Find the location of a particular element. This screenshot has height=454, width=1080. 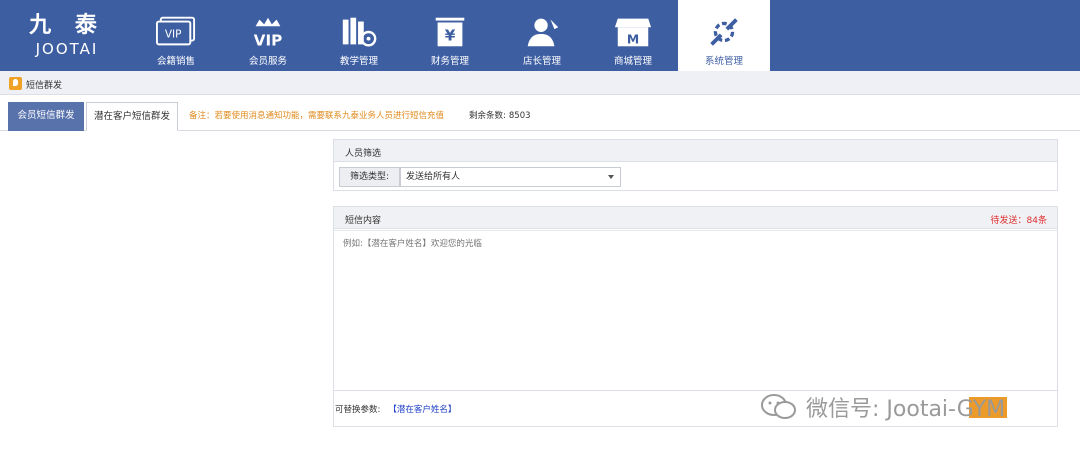

tab-bar: 会员短信群发 潜在客户短信群发 is located at coordinates (540, 113).